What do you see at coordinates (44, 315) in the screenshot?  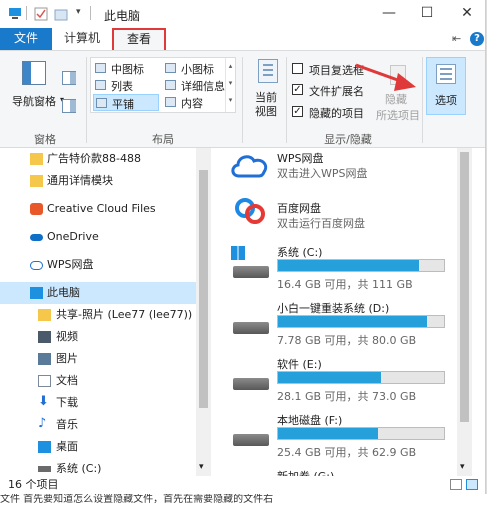 I see `shared-folder-icon` at bounding box center [44, 315].